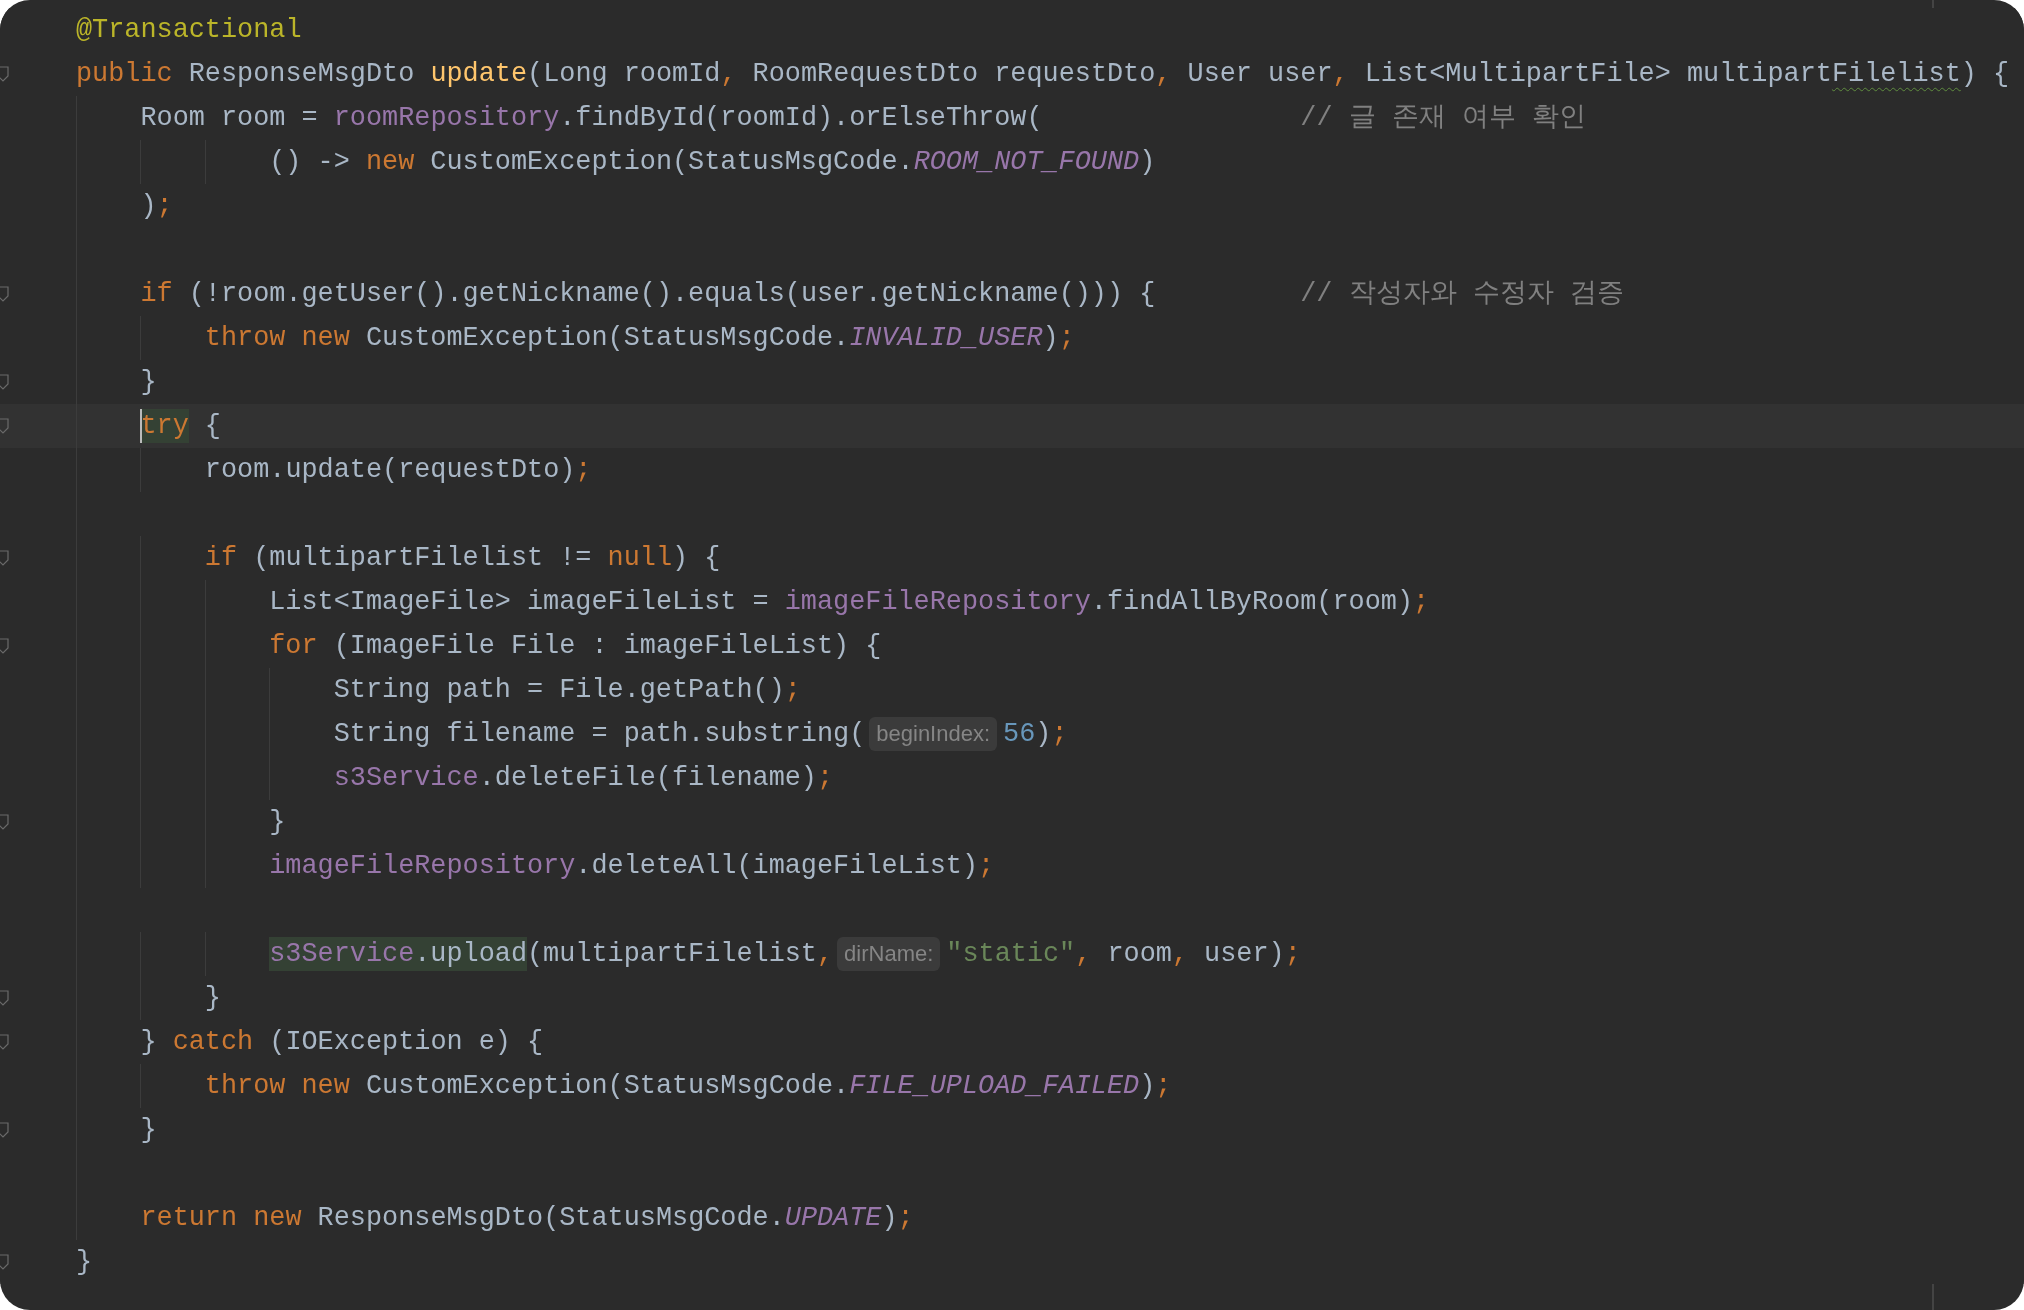  I want to click on keyword: try, so click(164, 426).